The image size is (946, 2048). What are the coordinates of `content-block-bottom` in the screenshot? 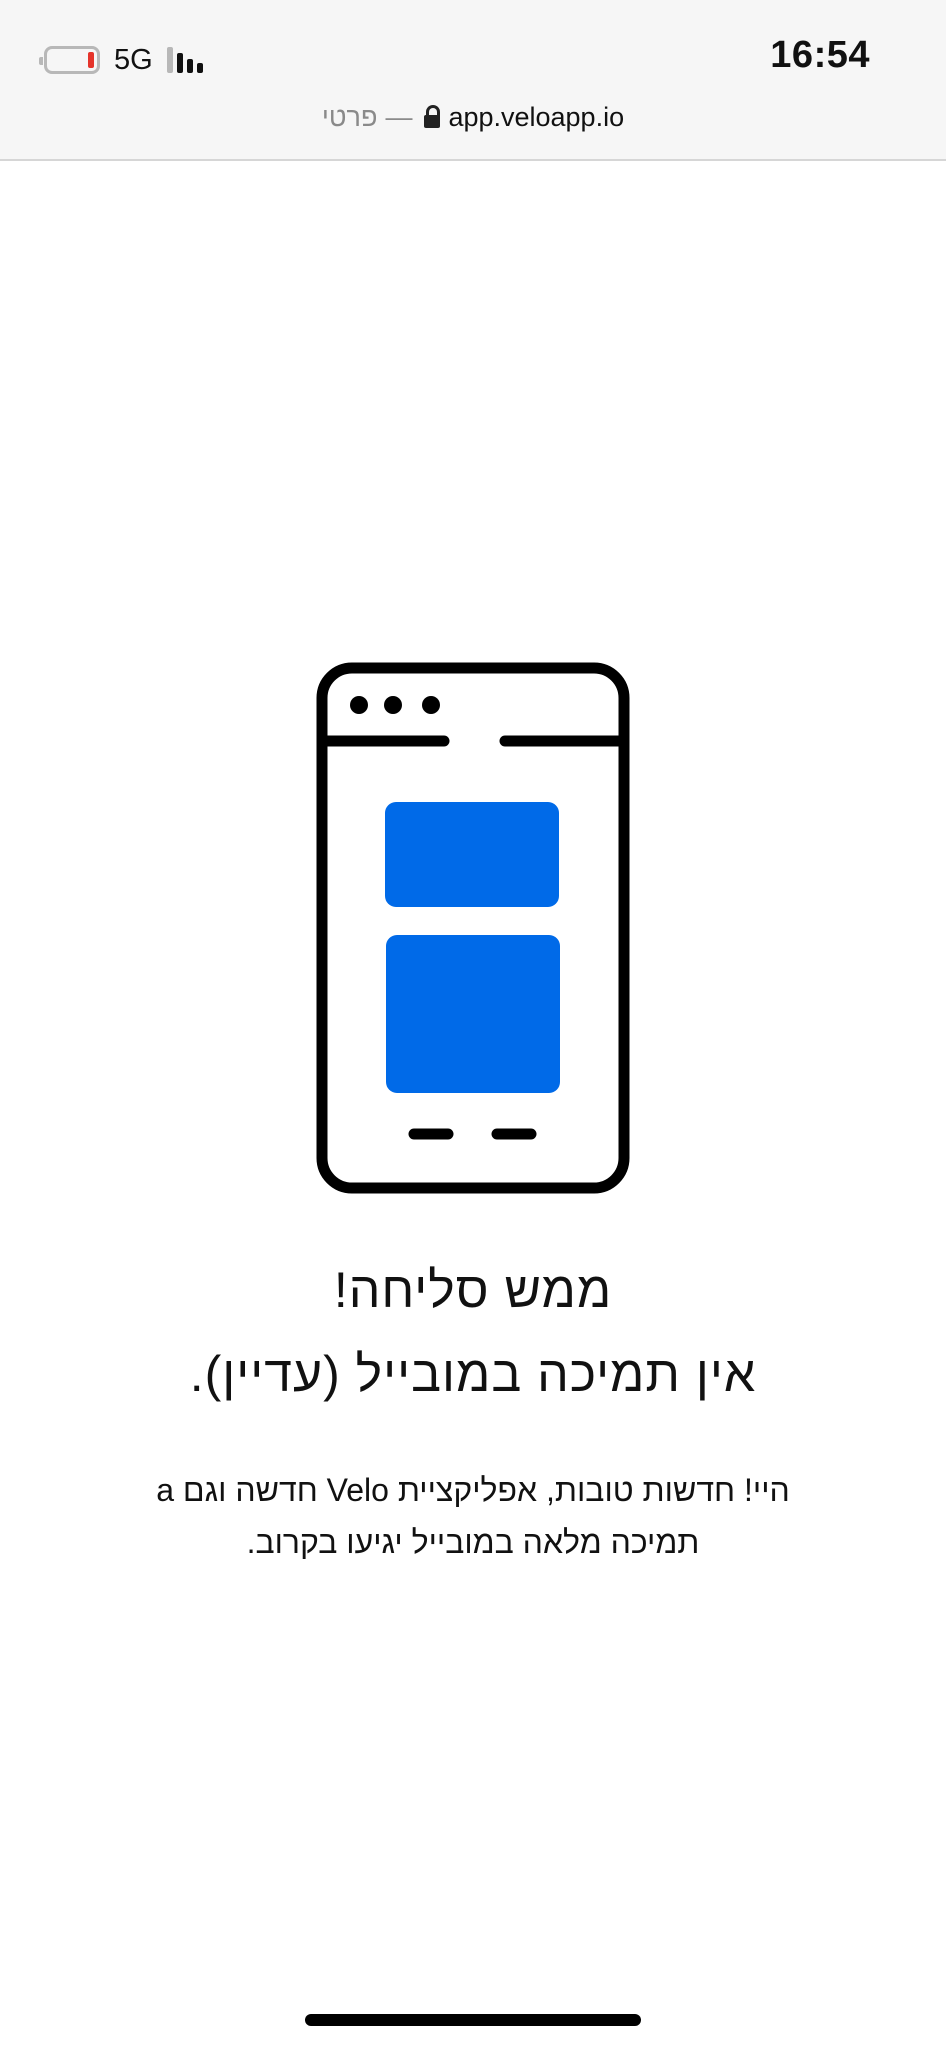 It's located at (473, 1014).